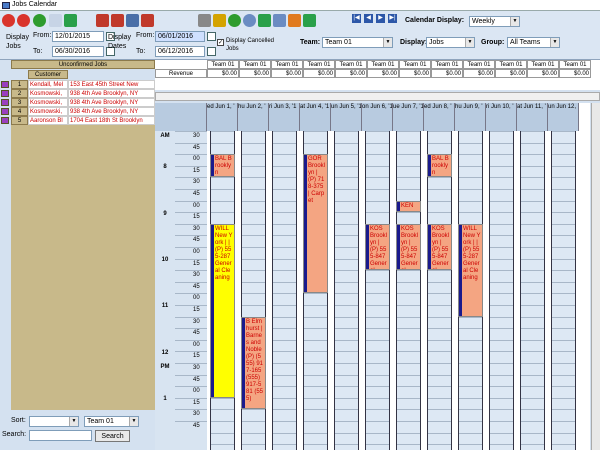 The width and height of the screenshot is (600, 450). What do you see at coordinates (392, 18) in the screenshot?
I see `last-icon: ▶|` at bounding box center [392, 18].